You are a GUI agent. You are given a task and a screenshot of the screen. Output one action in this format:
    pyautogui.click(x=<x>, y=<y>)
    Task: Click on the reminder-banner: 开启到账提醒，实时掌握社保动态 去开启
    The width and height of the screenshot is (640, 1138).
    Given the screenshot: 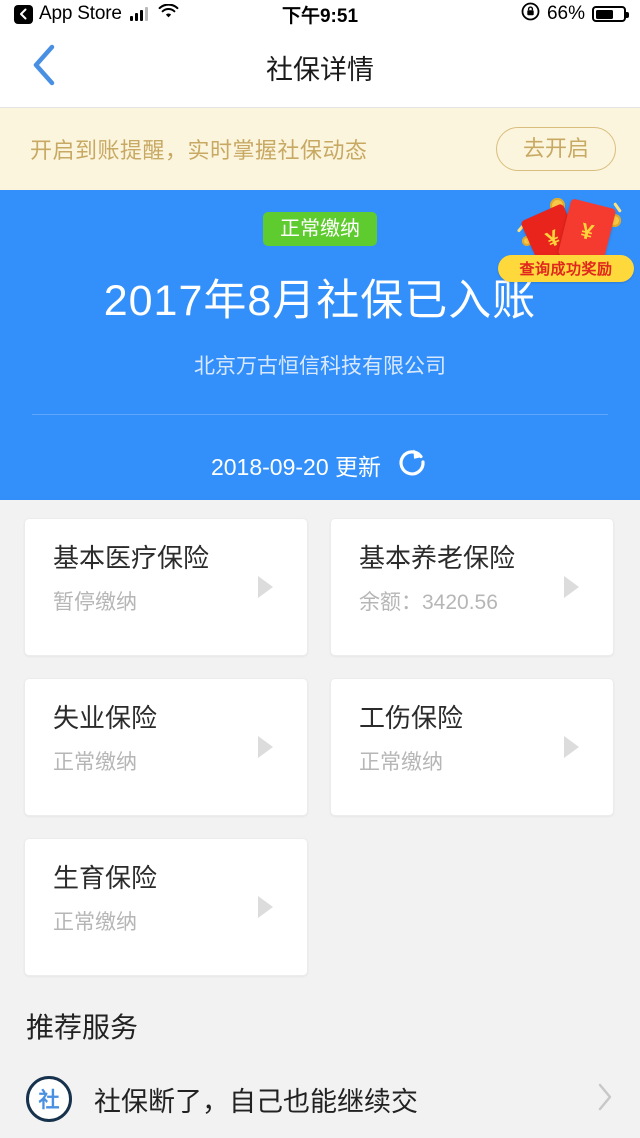 What is the action you would take?
    pyautogui.click(x=320, y=149)
    